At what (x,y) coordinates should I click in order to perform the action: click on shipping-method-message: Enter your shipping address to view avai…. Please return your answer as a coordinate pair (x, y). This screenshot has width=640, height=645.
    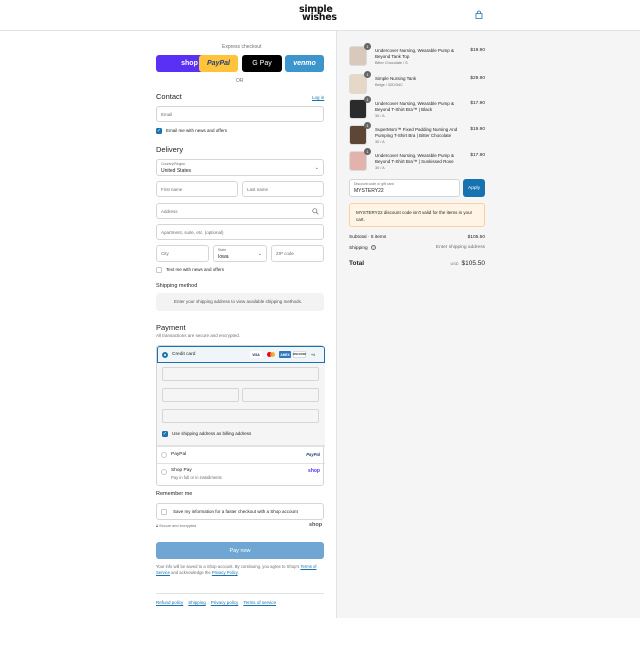
    Looking at the image, I should click on (238, 301).